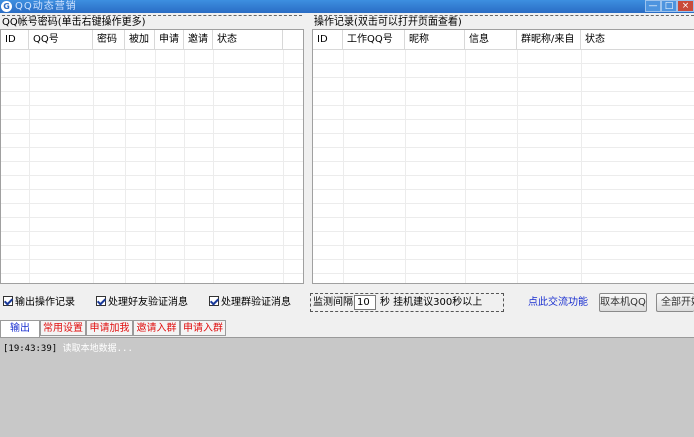  I want to click on log-table-header: ID 工作QQ号 昵称 信息 群昵称/来自 状态, so click(503, 40).